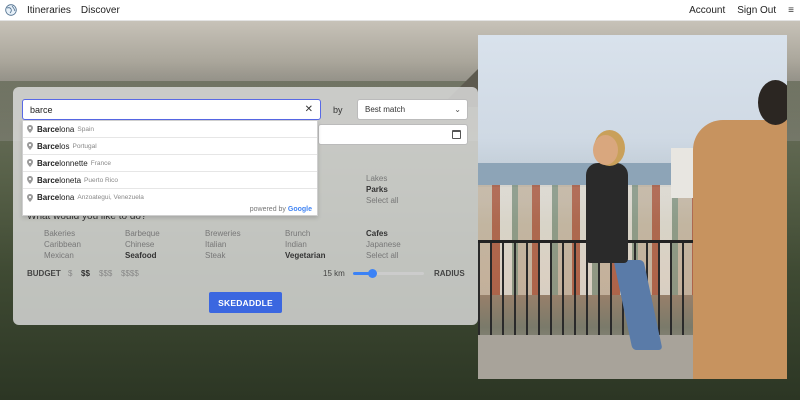 The width and height of the screenshot is (800, 400). Describe the element at coordinates (457, 109) in the screenshot. I see `chevron-down-icon: ⌄` at that location.